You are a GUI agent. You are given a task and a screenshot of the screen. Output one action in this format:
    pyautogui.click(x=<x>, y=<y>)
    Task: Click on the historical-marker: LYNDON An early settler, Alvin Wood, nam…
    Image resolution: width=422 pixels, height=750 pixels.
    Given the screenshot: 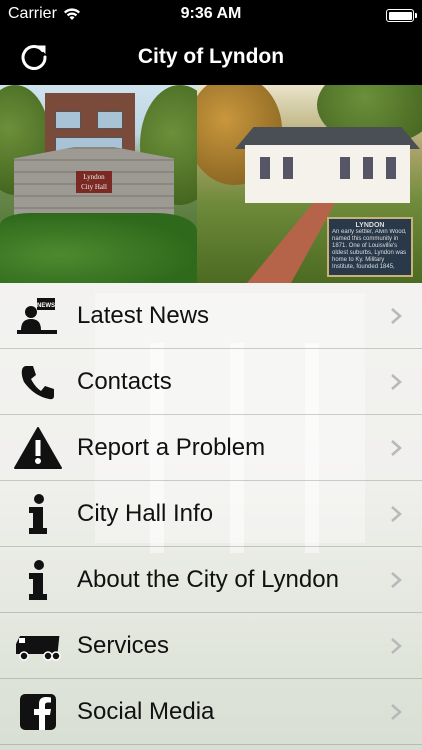 What is the action you would take?
    pyautogui.click(x=370, y=247)
    